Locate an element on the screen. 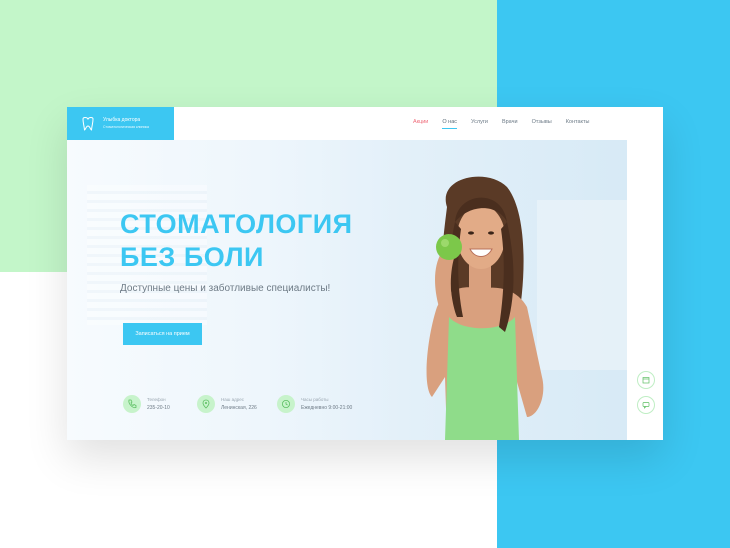 Image resolution: width=730 pixels, height=548 pixels. smiling-woman-with-apple-image is located at coordinates (485, 308).